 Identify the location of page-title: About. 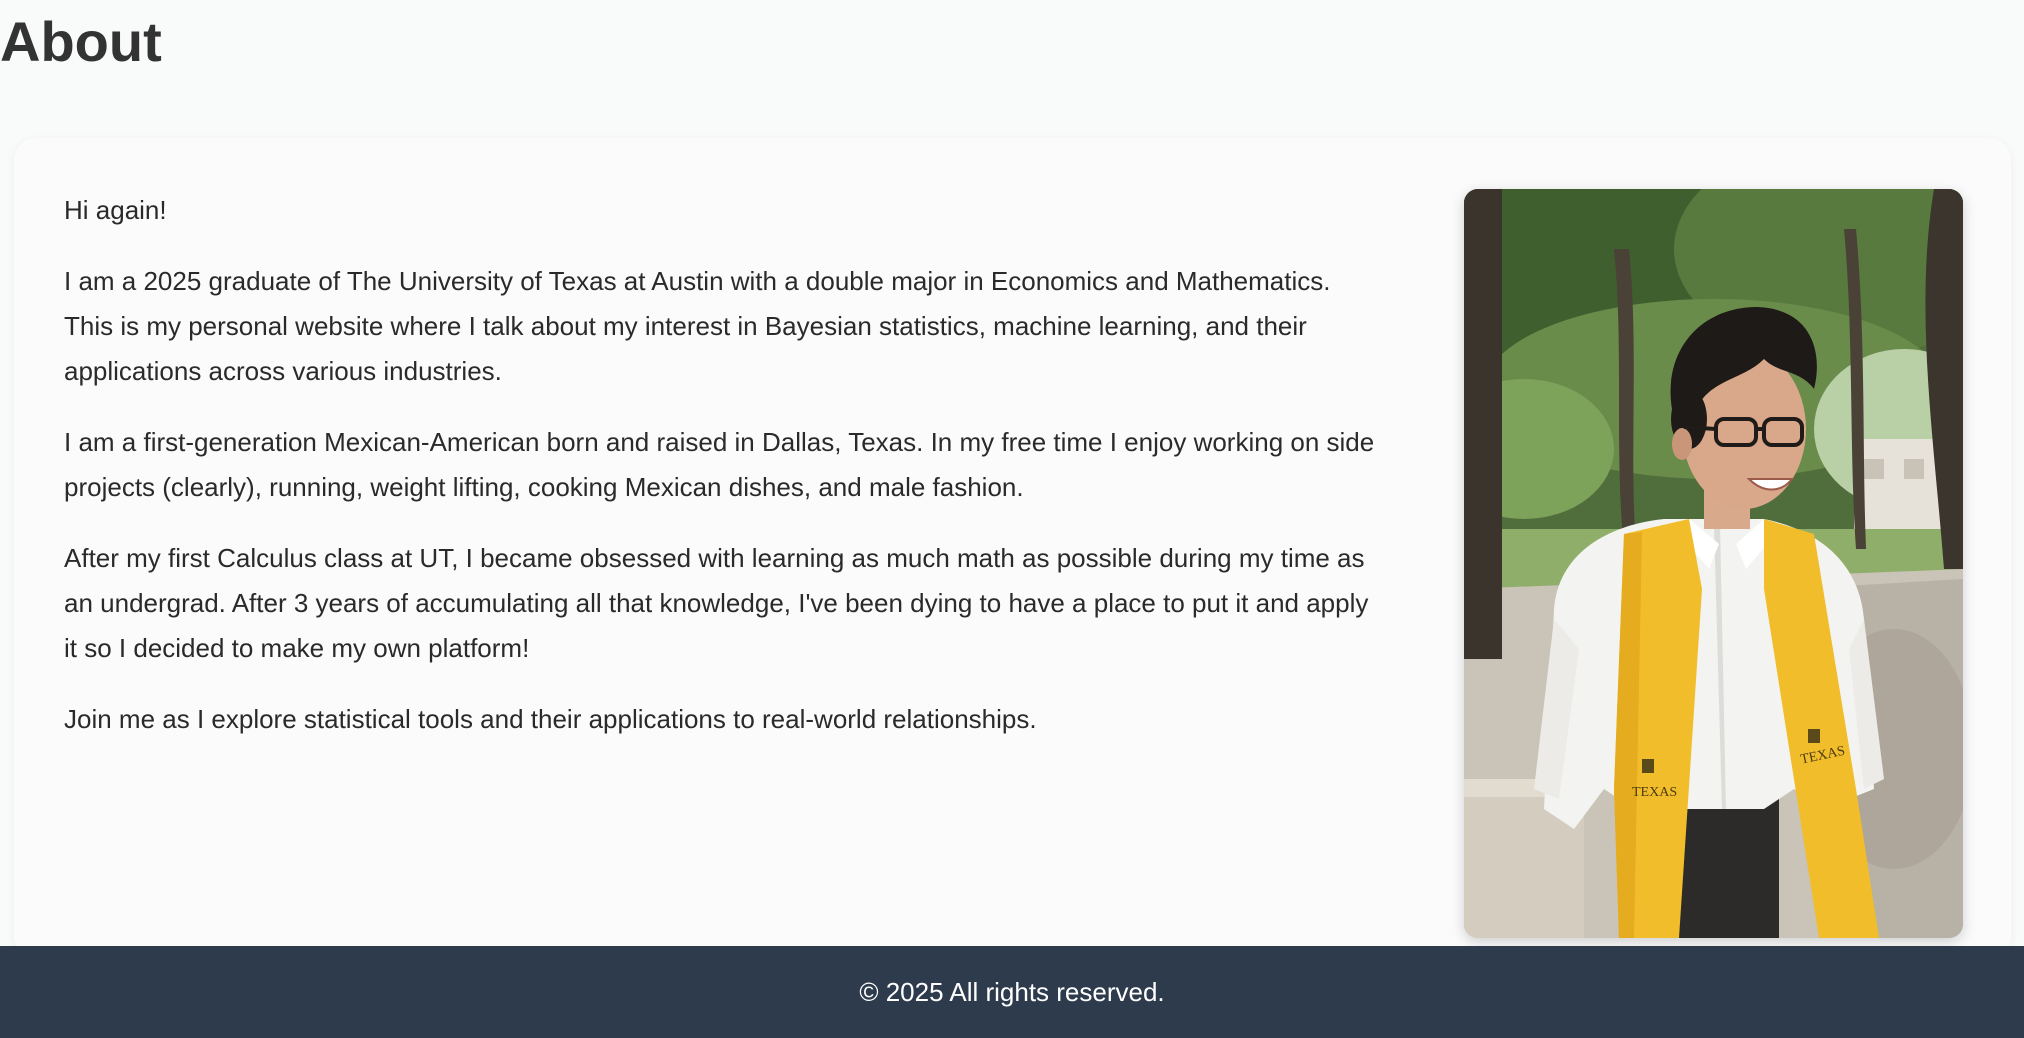
(81, 41).